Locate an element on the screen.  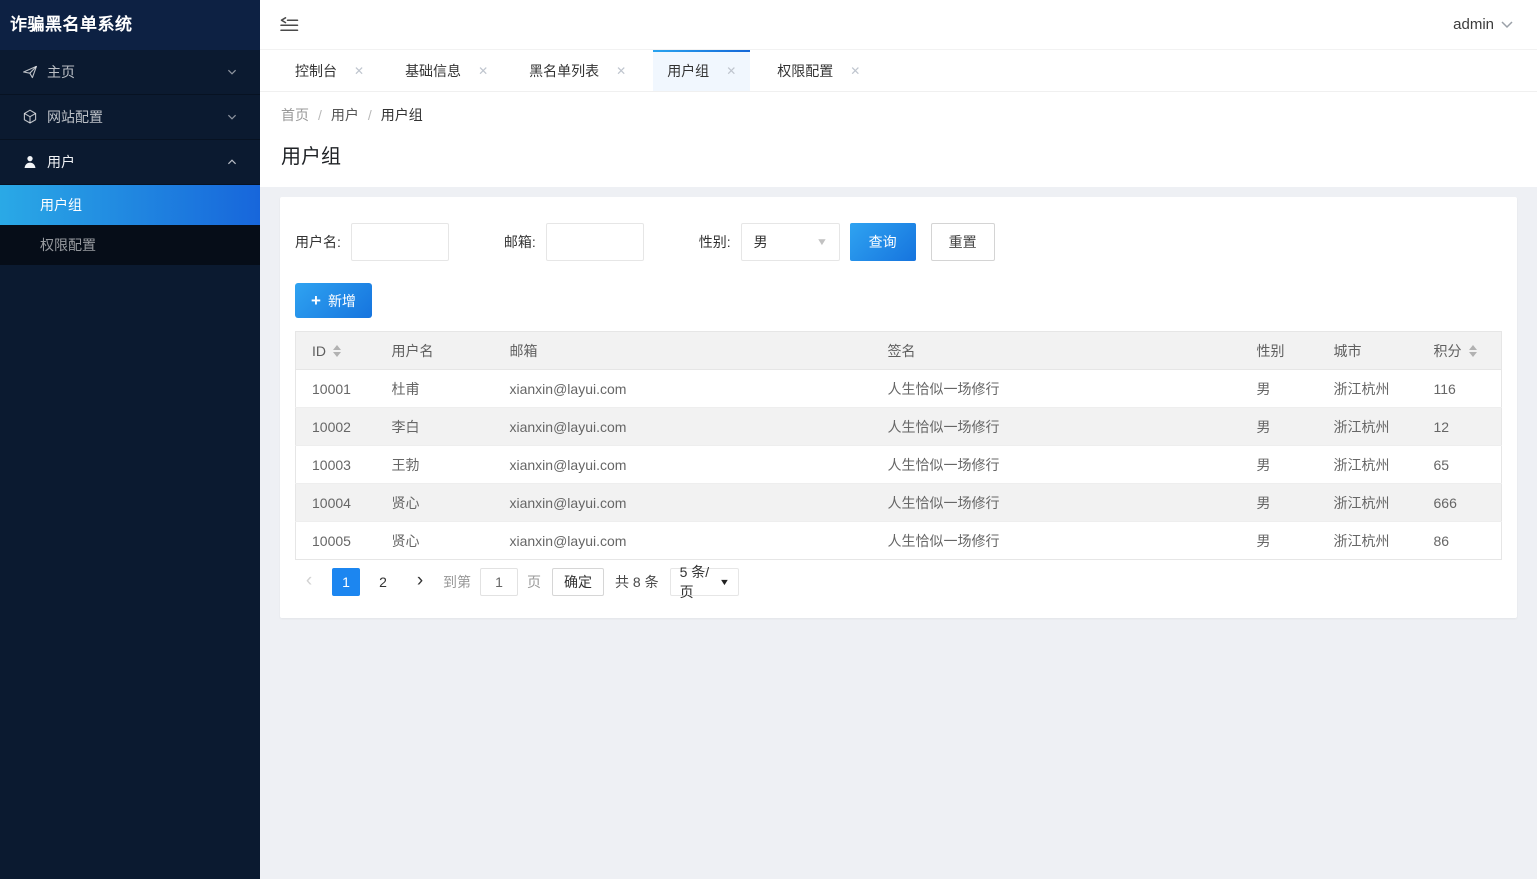
gender-value: 男 is located at coordinates (760, 242).